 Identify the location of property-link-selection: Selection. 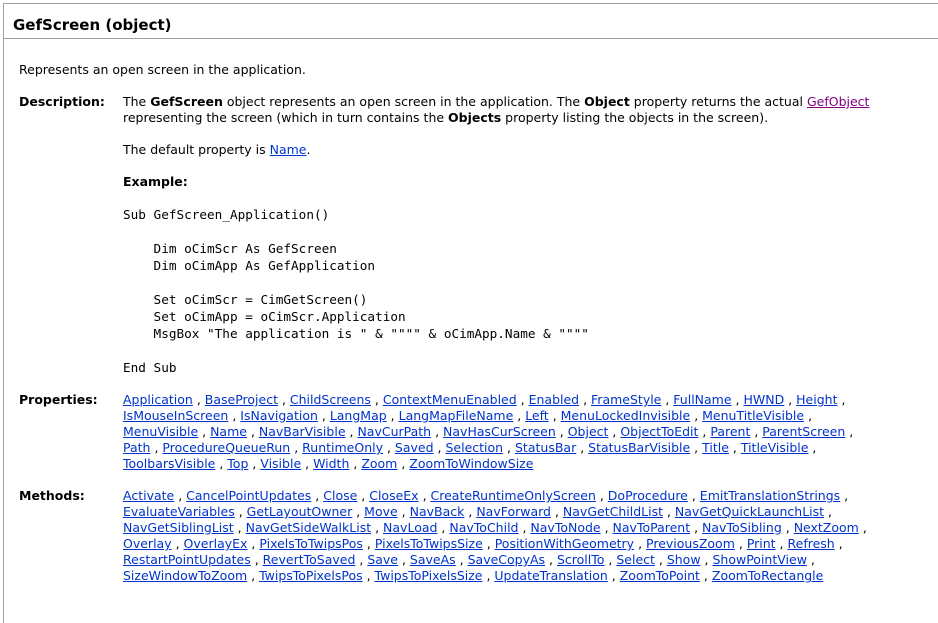
(474, 447).